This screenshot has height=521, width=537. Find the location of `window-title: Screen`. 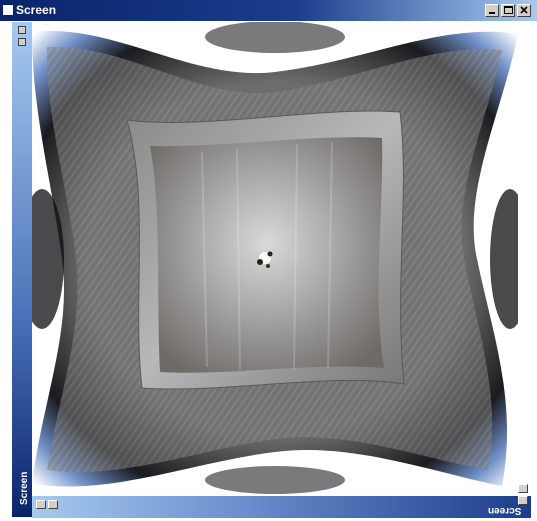

window-title: Screen is located at coordinates (36, 10).